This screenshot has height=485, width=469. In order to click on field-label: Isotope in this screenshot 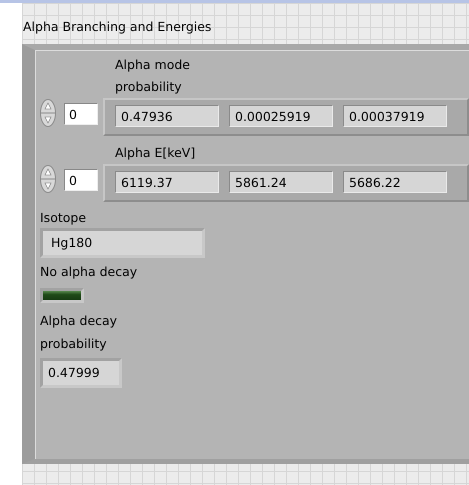, I will do `click(63, 218)`.